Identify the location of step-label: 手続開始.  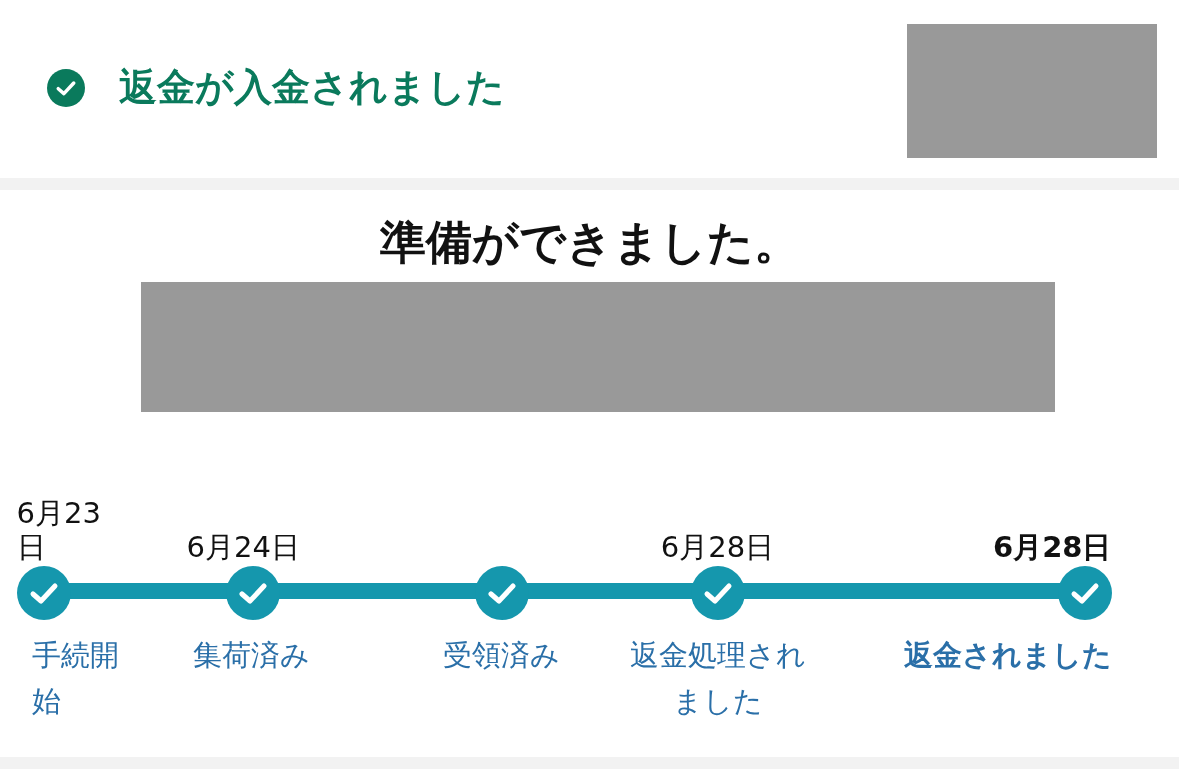
(75, 678).